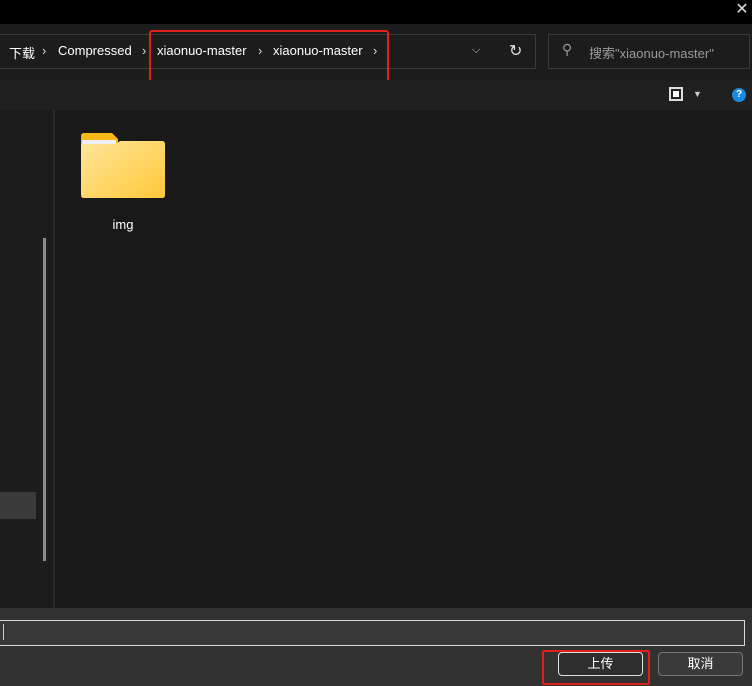 The width and height of the screenshot is (752, 686). I want to click on search-icon: ⚲, so click(567, 49).